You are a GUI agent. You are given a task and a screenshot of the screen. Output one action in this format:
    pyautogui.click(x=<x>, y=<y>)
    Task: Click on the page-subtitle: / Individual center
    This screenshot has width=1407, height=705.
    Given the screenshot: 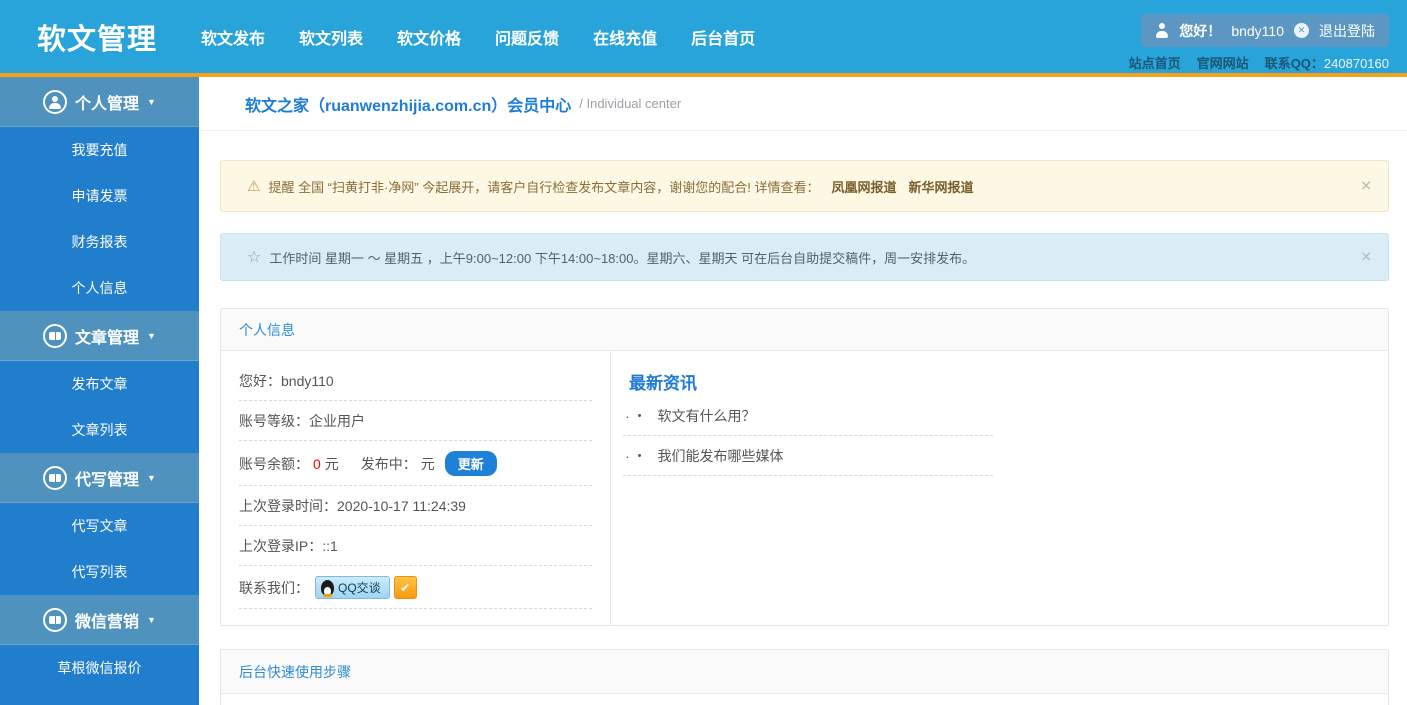 What is the action you would take?
    pyautogui.click(x=630, y=103)
    